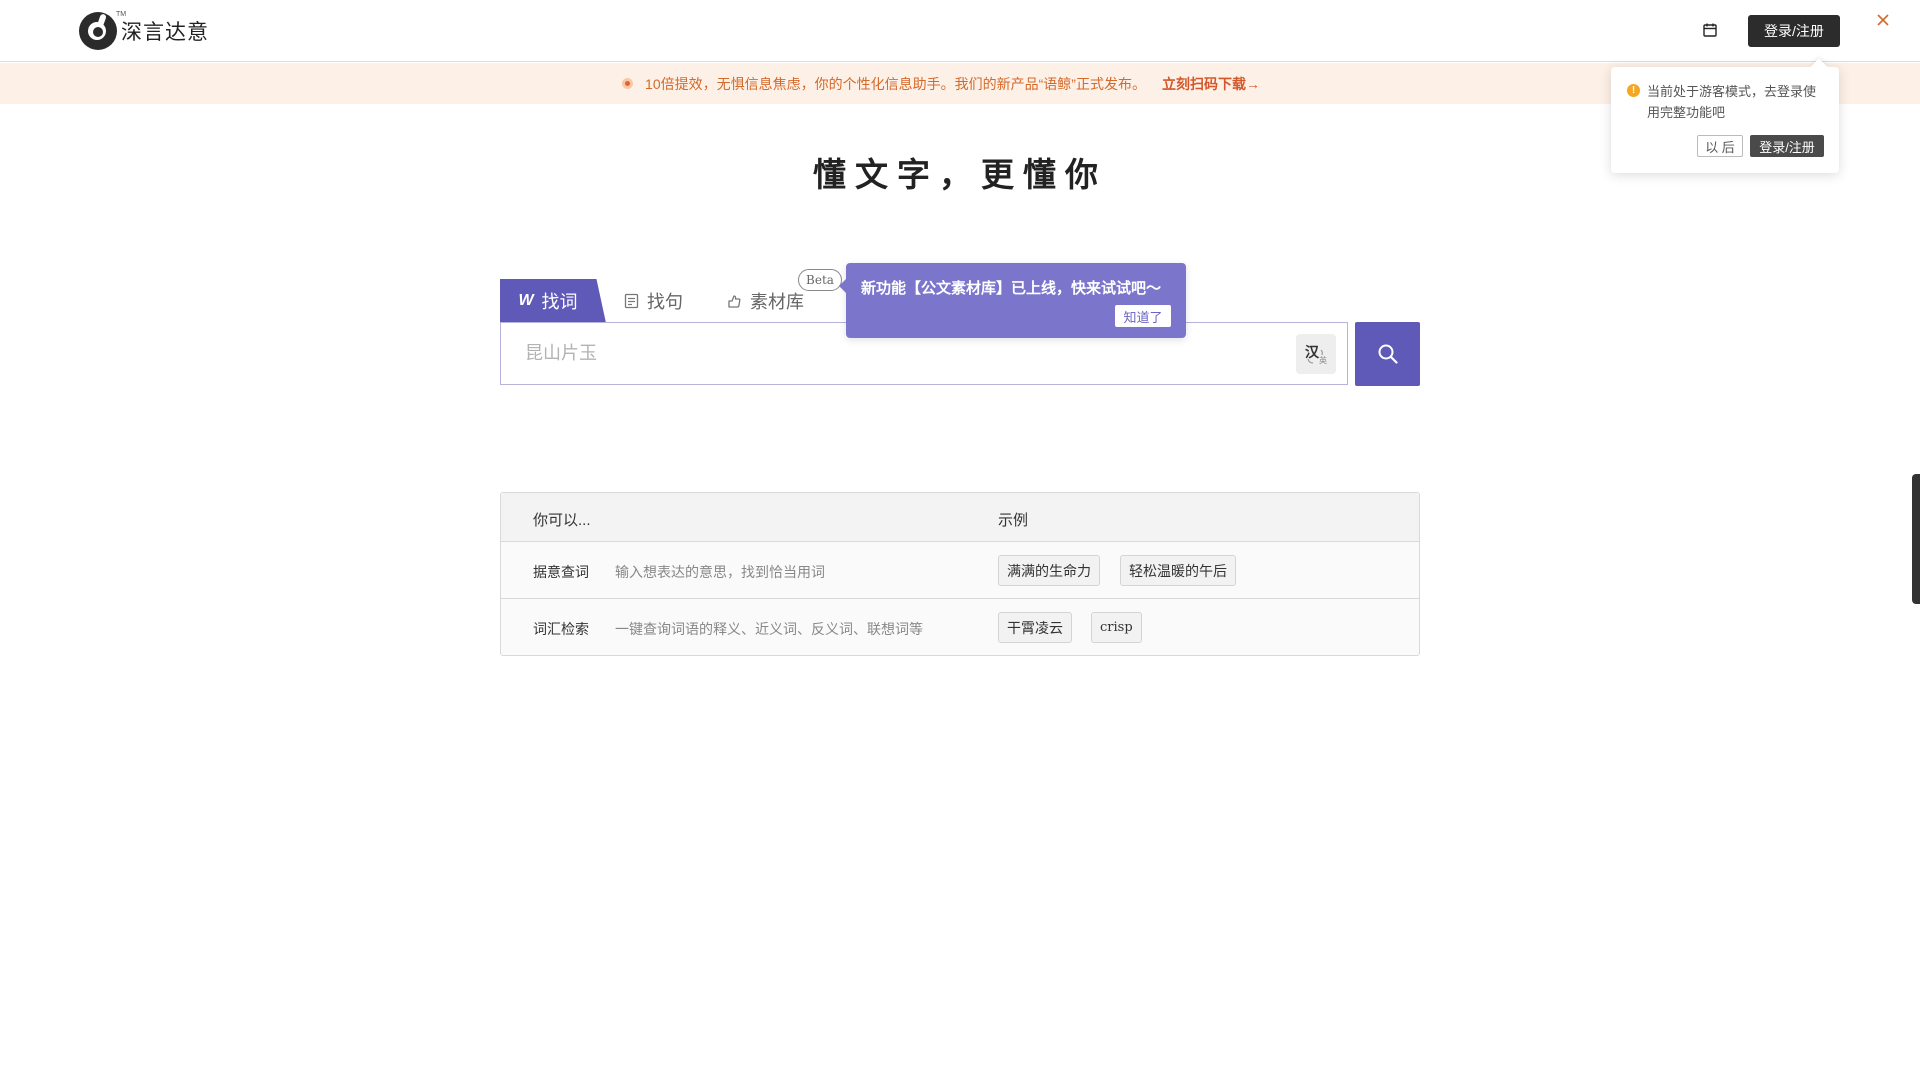 This screenshot has height=1080, width=1920. What do you see at coordinates (1211, 84) in the screenshot?
I see `notice-download-link: 立刻扫码下载→` at bounding box center [1211, 84].